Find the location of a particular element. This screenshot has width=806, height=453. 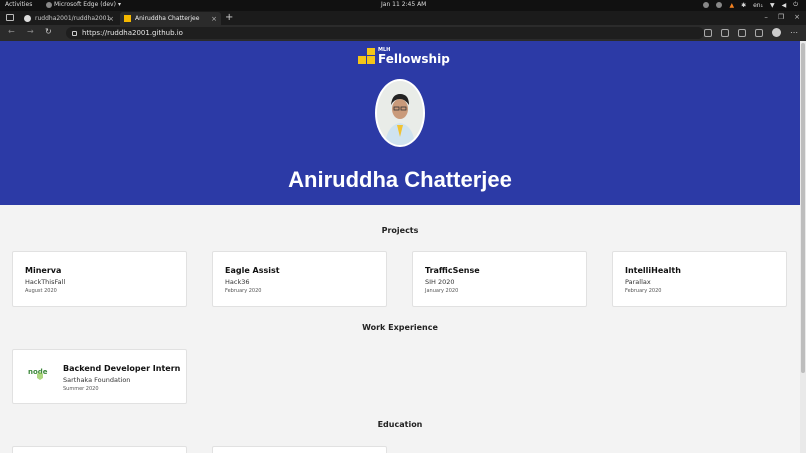

project-event: HackThisFall is located at coordinates (45, 282).